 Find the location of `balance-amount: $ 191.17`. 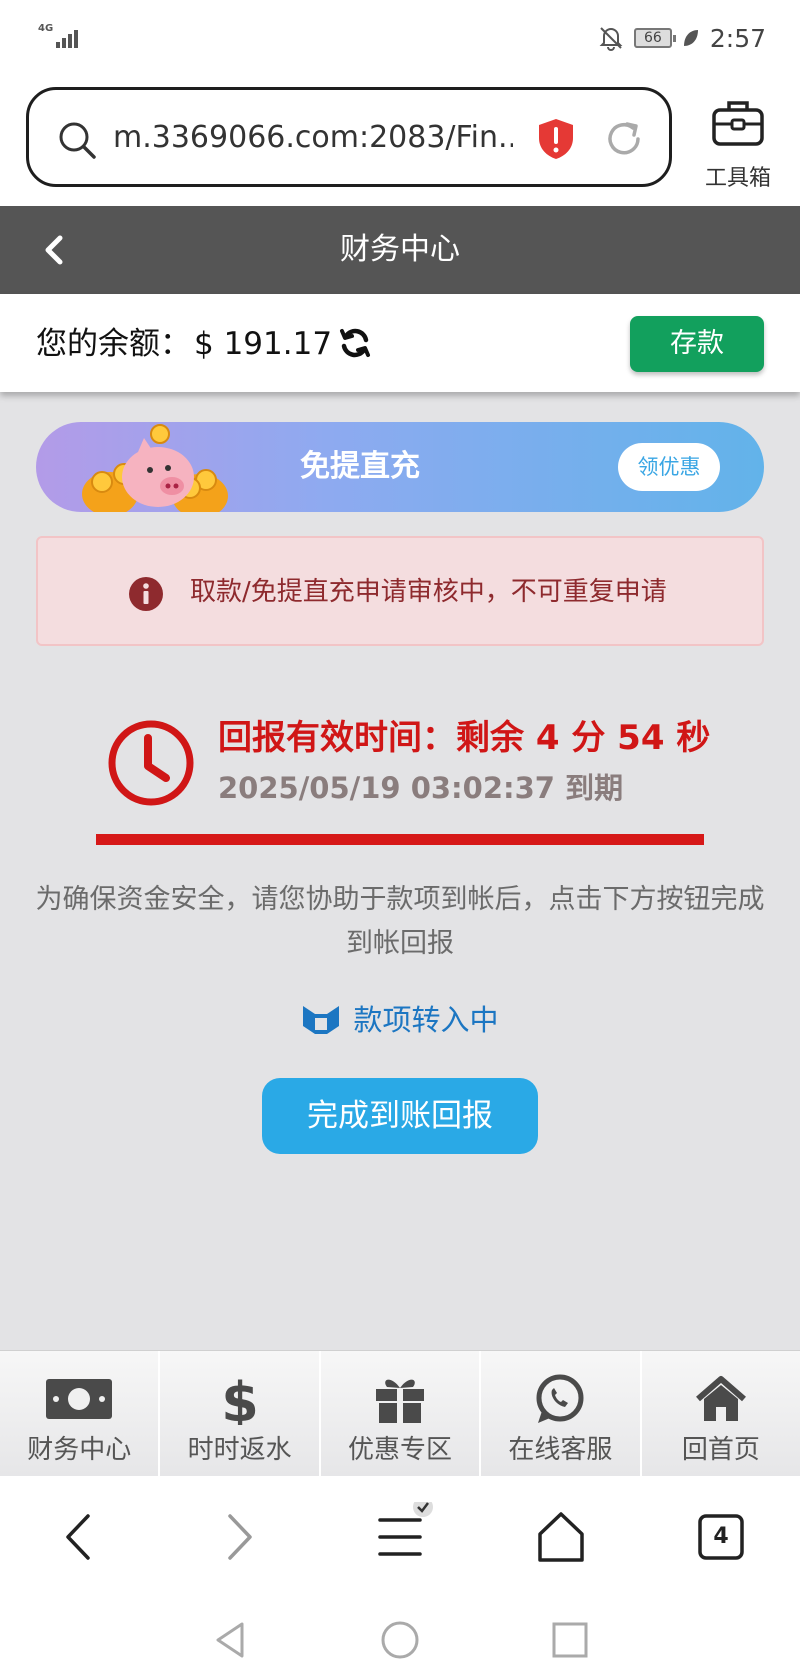

balance-amount: $ 191.17 is located at coordinates (263, 344).